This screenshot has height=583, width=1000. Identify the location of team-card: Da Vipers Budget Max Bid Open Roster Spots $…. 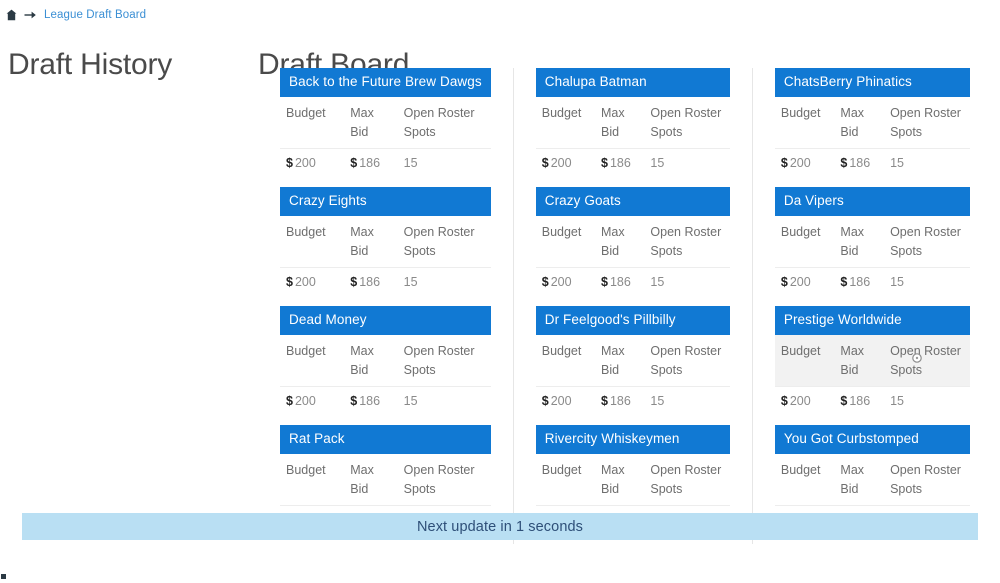
(872, 241).